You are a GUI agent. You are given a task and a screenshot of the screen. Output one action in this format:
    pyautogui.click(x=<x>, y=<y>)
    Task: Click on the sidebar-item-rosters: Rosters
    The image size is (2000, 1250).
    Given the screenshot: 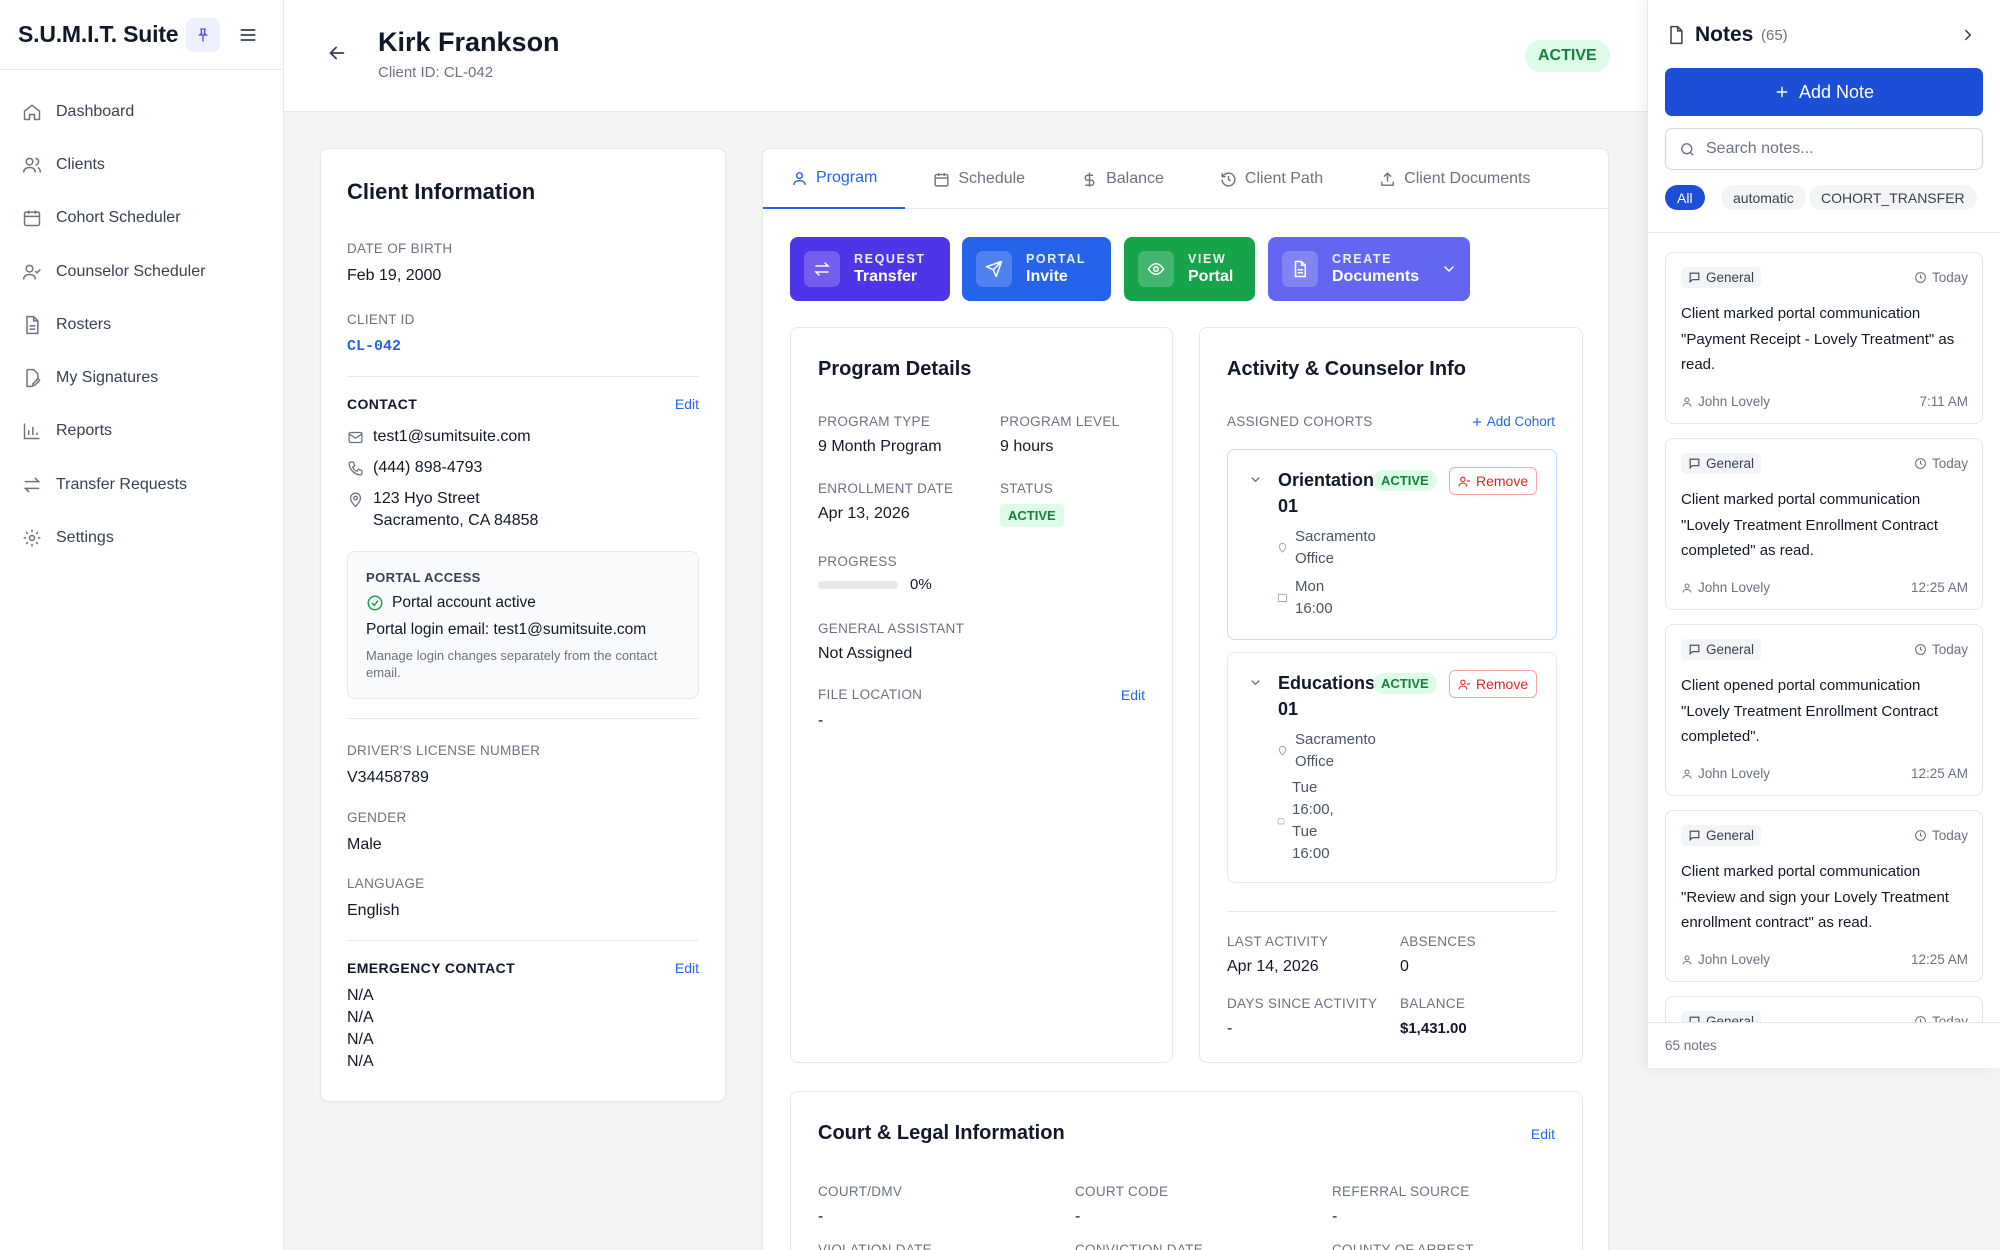 What is the action you would take?
    pyautogui.click(x=141, y=324)
    